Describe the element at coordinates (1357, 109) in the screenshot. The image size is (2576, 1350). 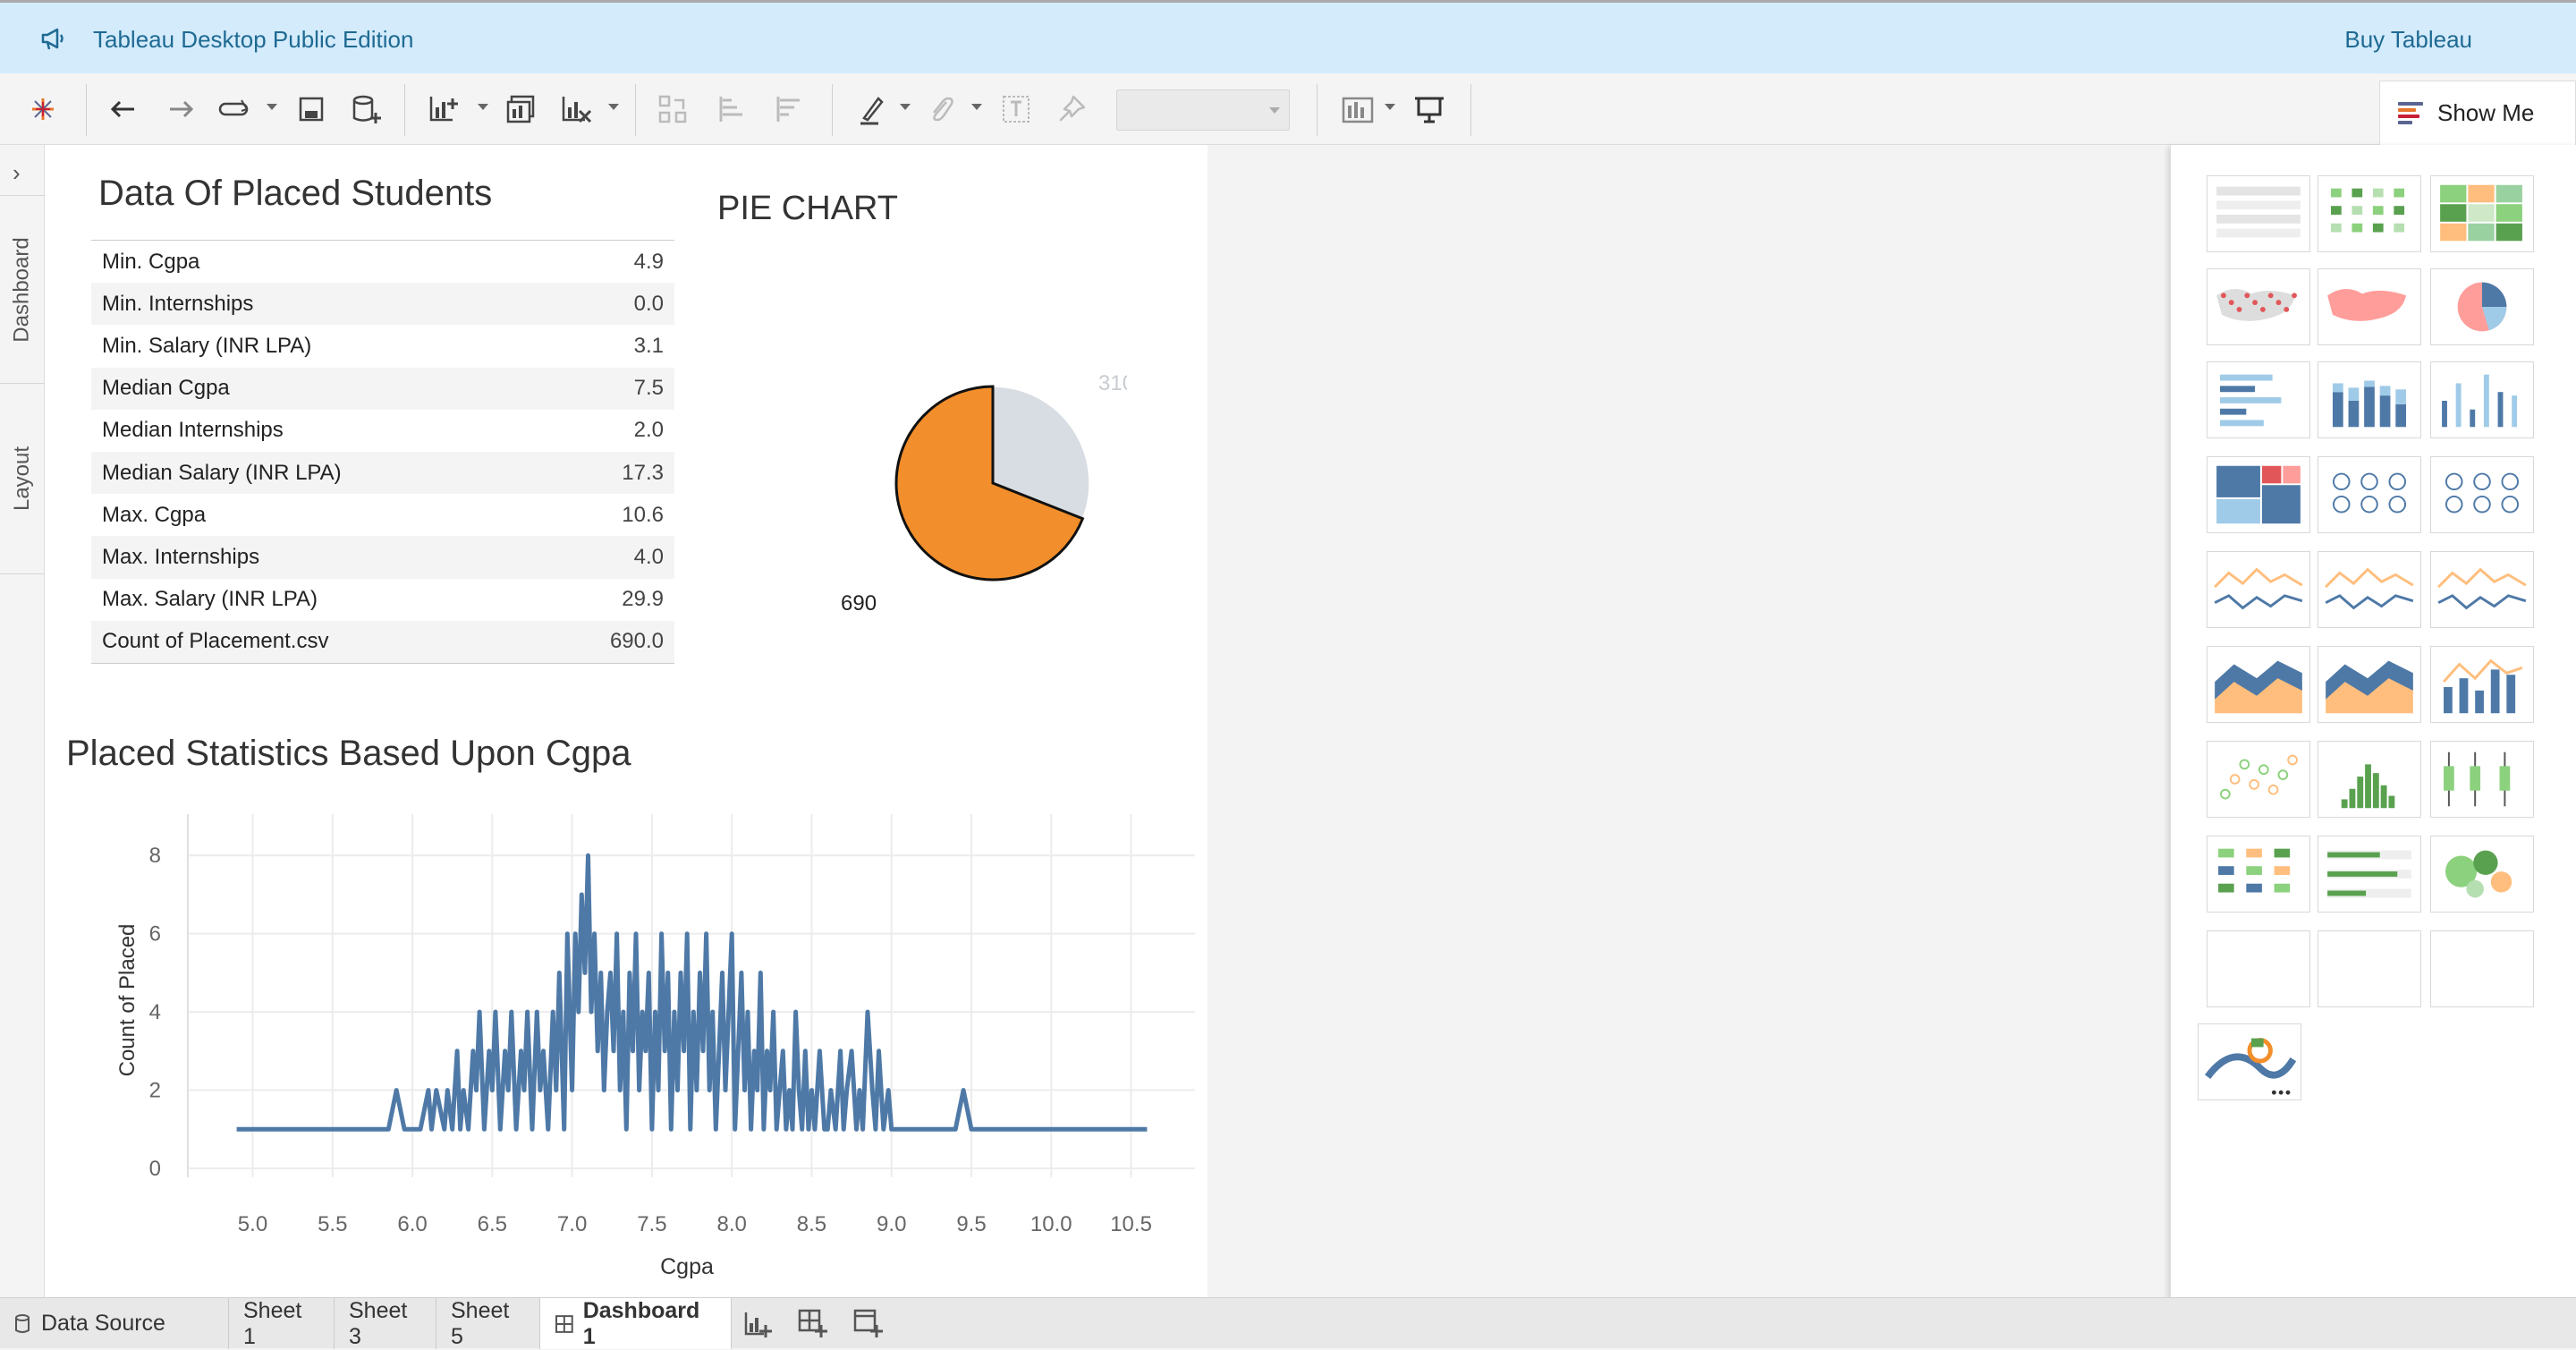
I see `show-cards-icon` at that location.